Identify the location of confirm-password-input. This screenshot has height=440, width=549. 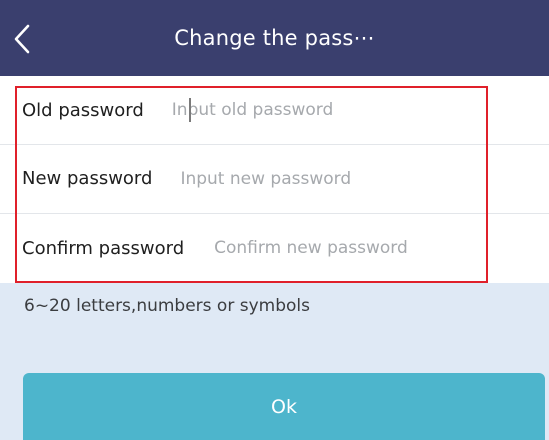
(359, 248).